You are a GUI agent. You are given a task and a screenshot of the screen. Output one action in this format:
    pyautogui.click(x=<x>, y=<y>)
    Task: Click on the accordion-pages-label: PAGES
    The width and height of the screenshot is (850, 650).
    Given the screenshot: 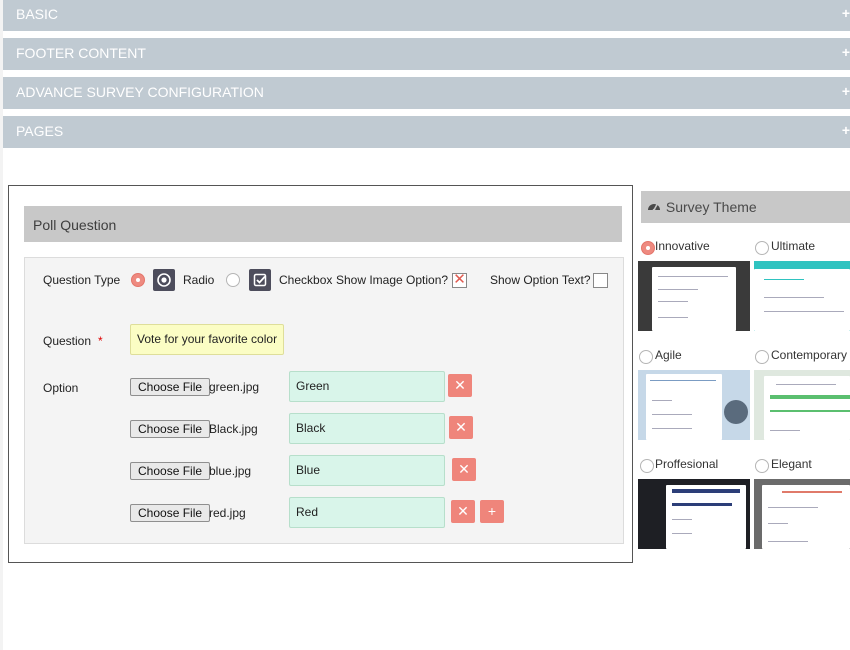 What is the action you would take?
    pyautogui.click(x=40, y=131)
    